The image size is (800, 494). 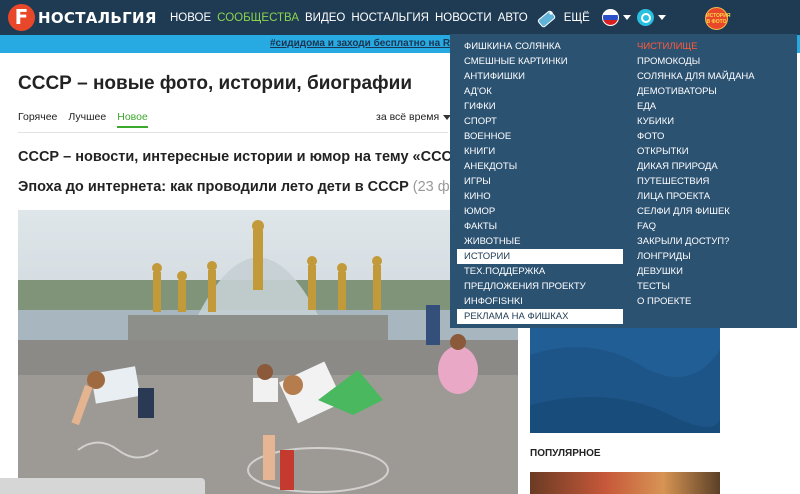 I want to click on nav-item-more: ЕЩЁ, so click(x=577, y=18).